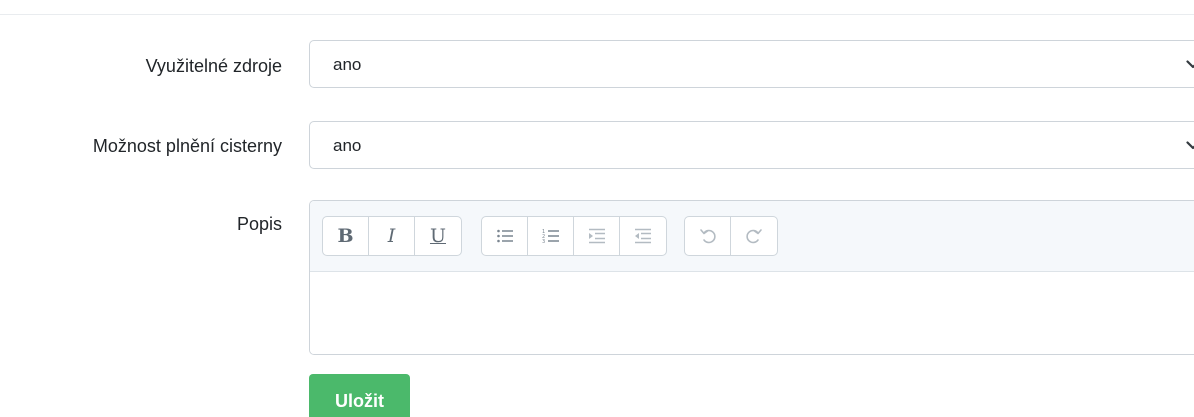 The width and height of the screenshot is (1194, 417). Describe the element at coordinates (187, 146) in the screenshot. I see `field-label-tank-filling: Možnost plnění cisterny` at that location.